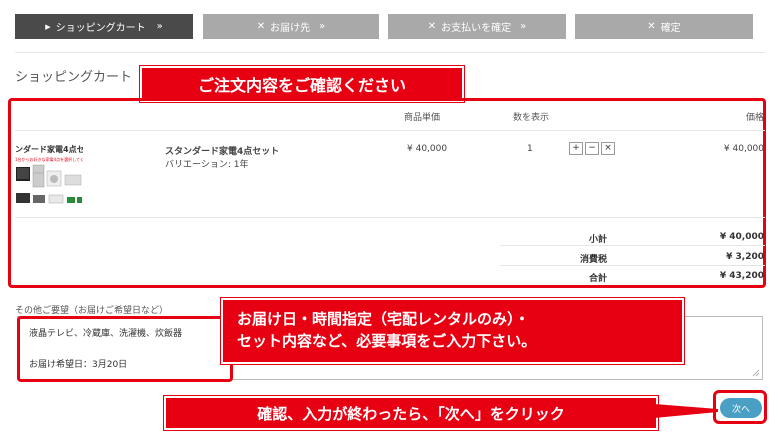  What do you see at coordinates (530, 149) in the screenshot?
I see `quantity-value: 1` at bounding box center [530, 149].